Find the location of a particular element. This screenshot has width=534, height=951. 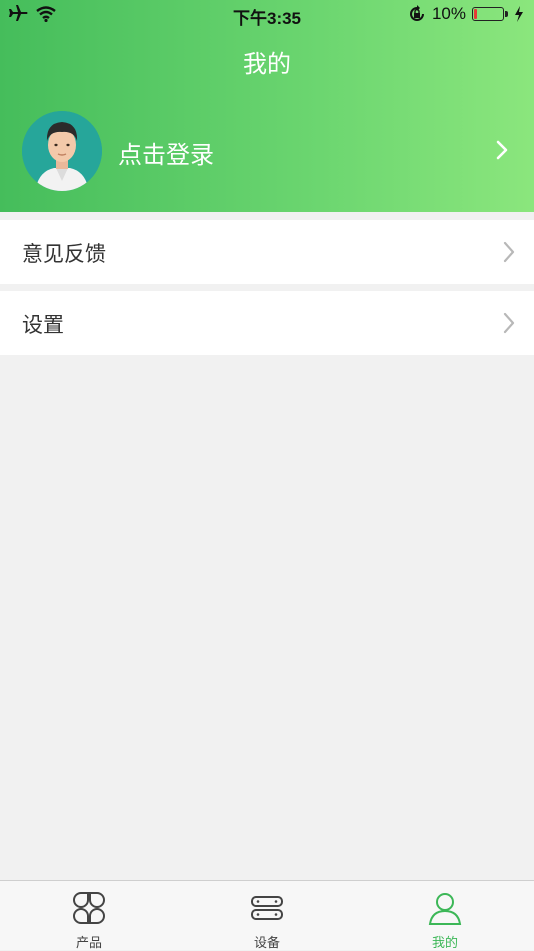

tab-me: 我的 is located at coordinates (445, 916).